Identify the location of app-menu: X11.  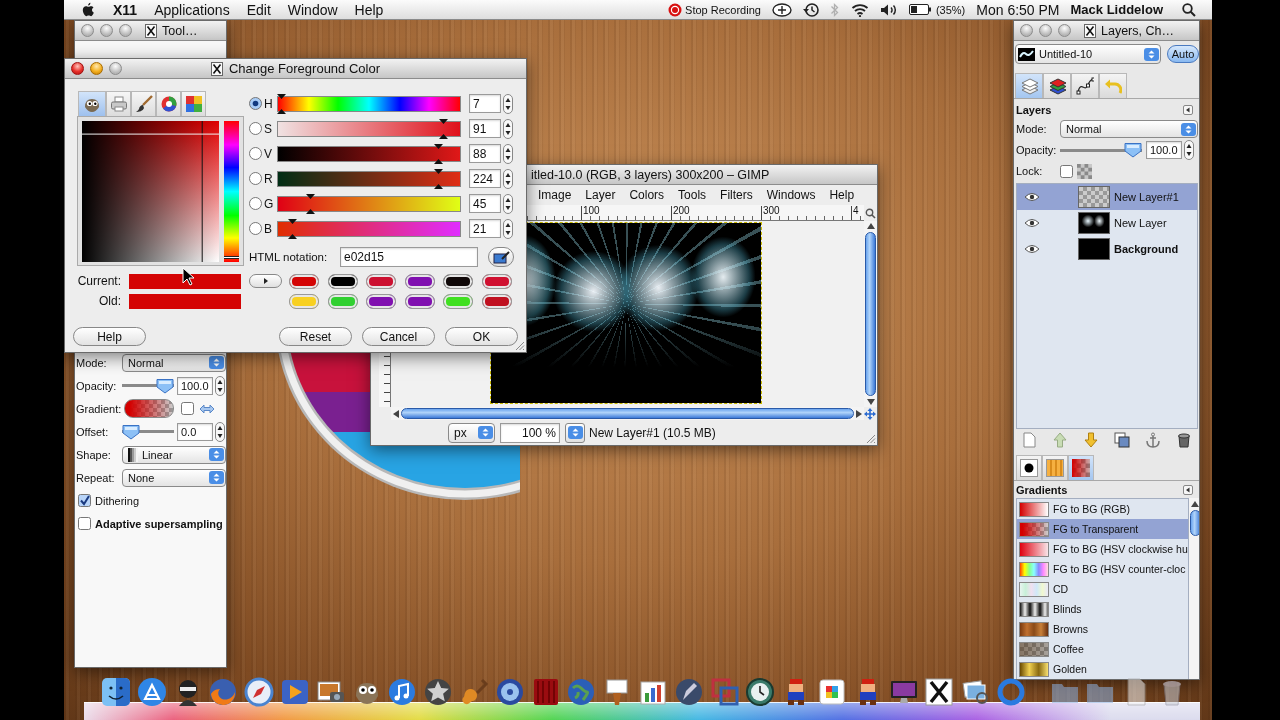
(125, 9).